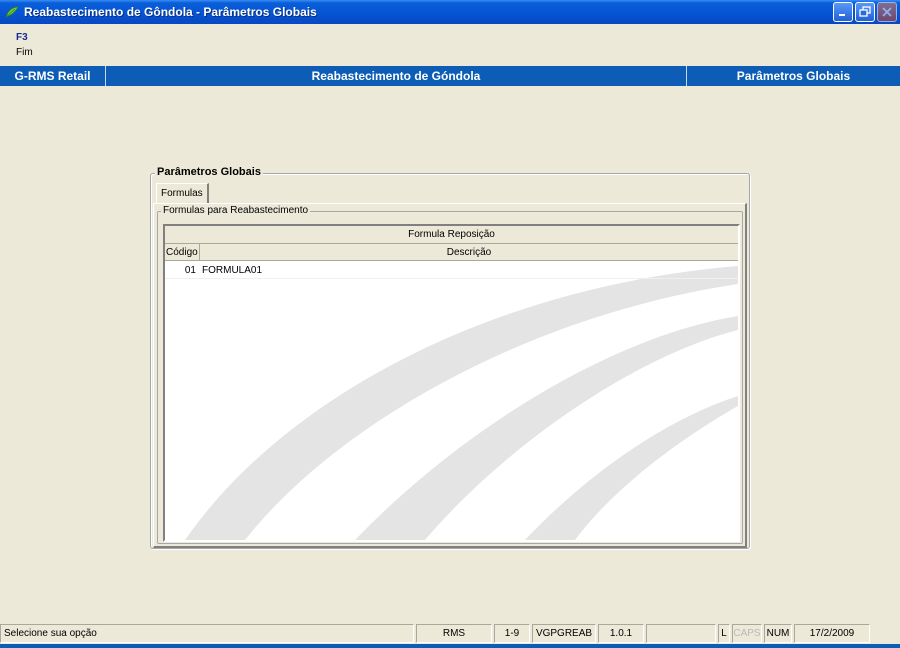  Describe the element at coordinates (12, 12) in the screenshot. I see `app-leaf-icon` at that location.